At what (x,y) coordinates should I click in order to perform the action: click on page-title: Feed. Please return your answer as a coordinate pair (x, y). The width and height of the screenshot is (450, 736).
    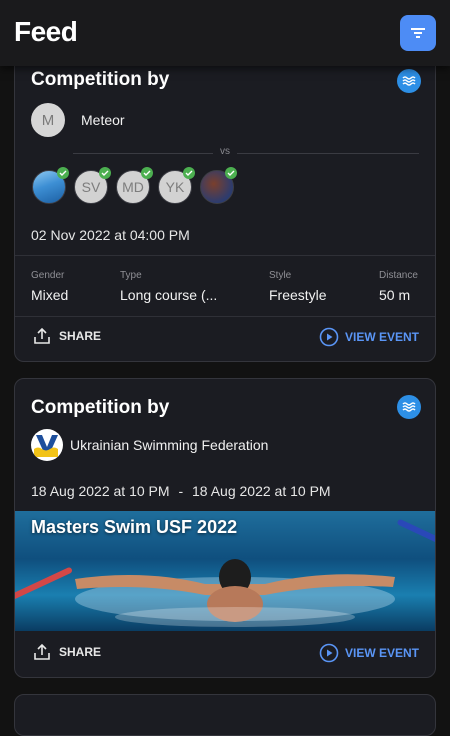
    Looking at the image, I should click on (46, 31).